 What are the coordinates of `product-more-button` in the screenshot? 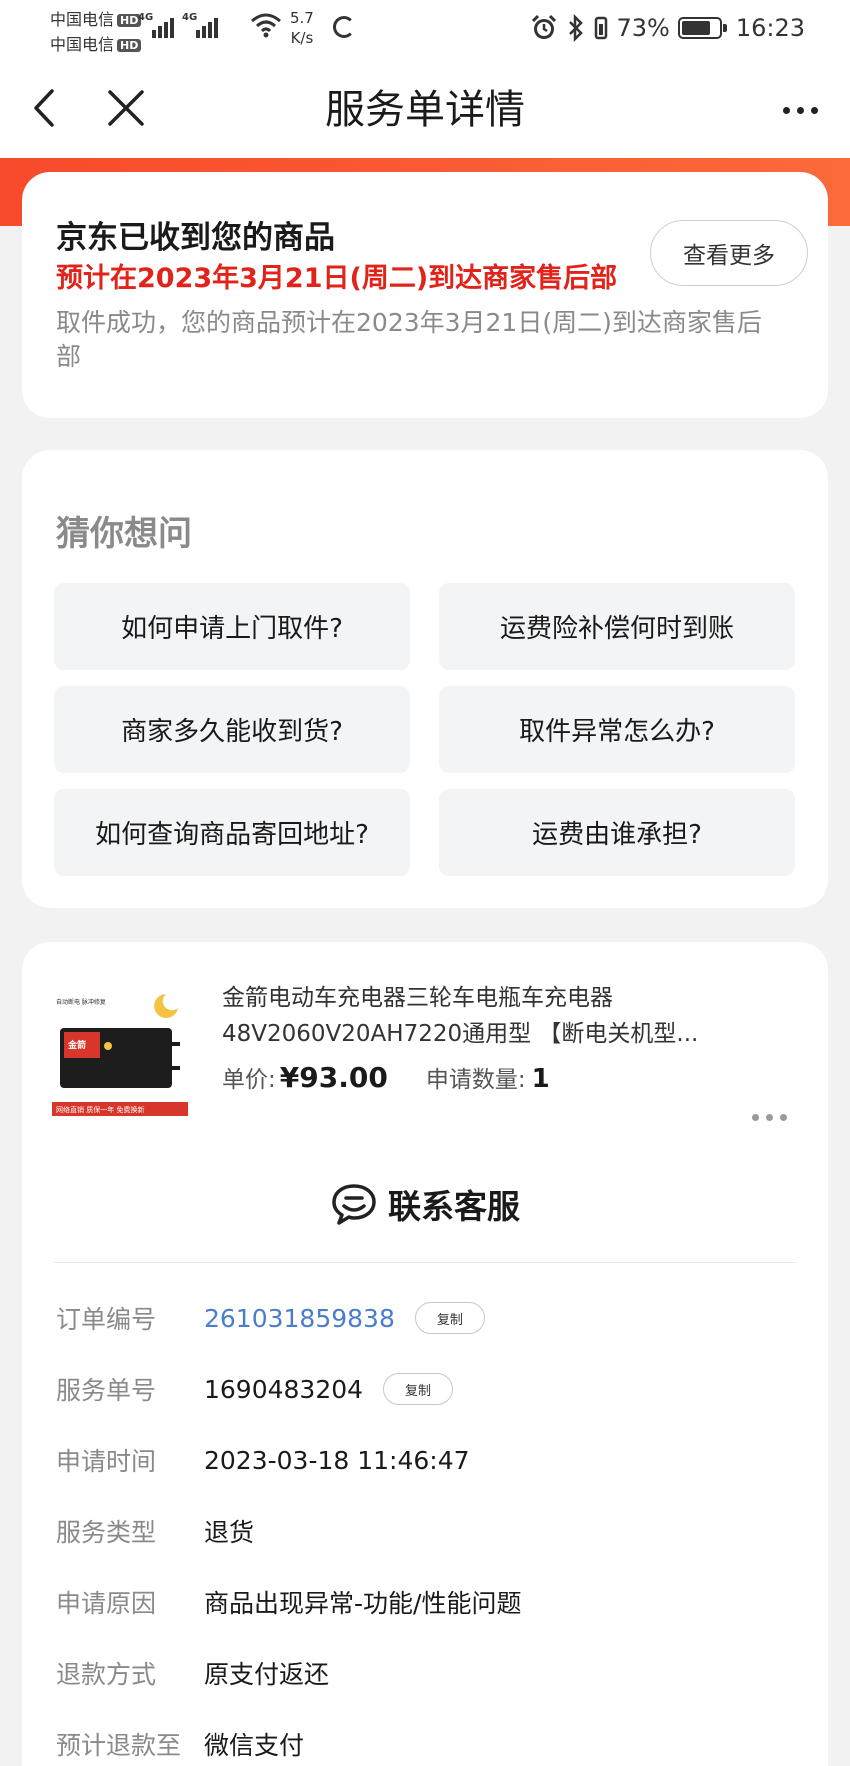 It's located at (769, 1117).